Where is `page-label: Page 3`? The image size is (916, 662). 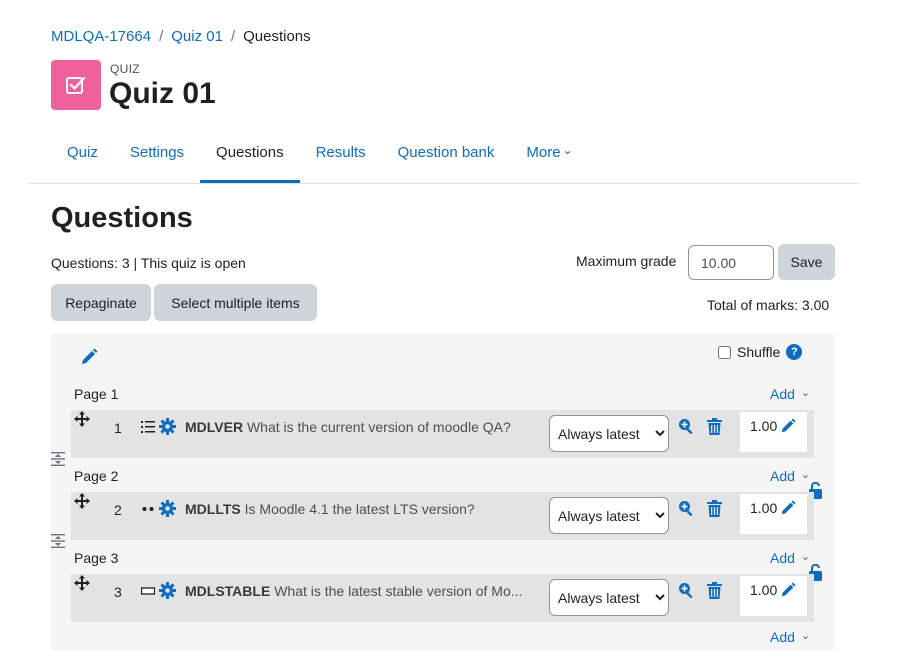
page-label: Page 3 is located at coordinates (96, 558).